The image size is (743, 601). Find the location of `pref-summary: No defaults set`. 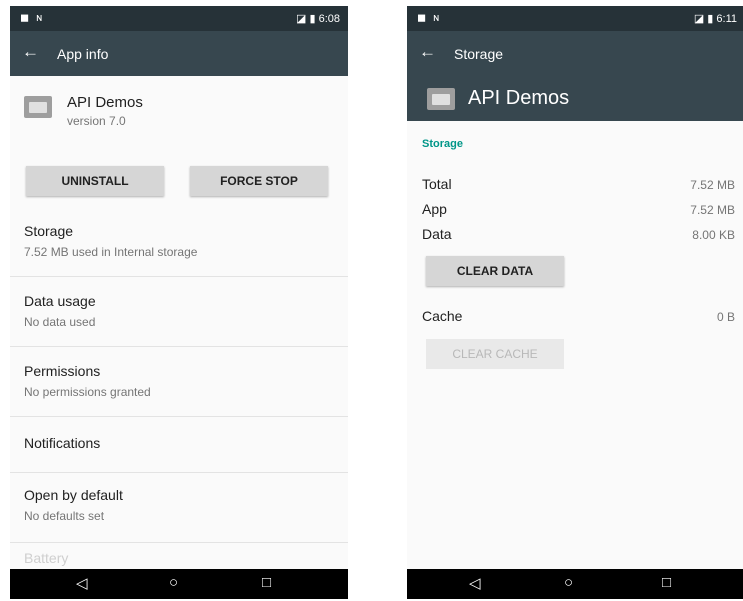

pref-summary: No defaults set is located at coordinates (64, 516).